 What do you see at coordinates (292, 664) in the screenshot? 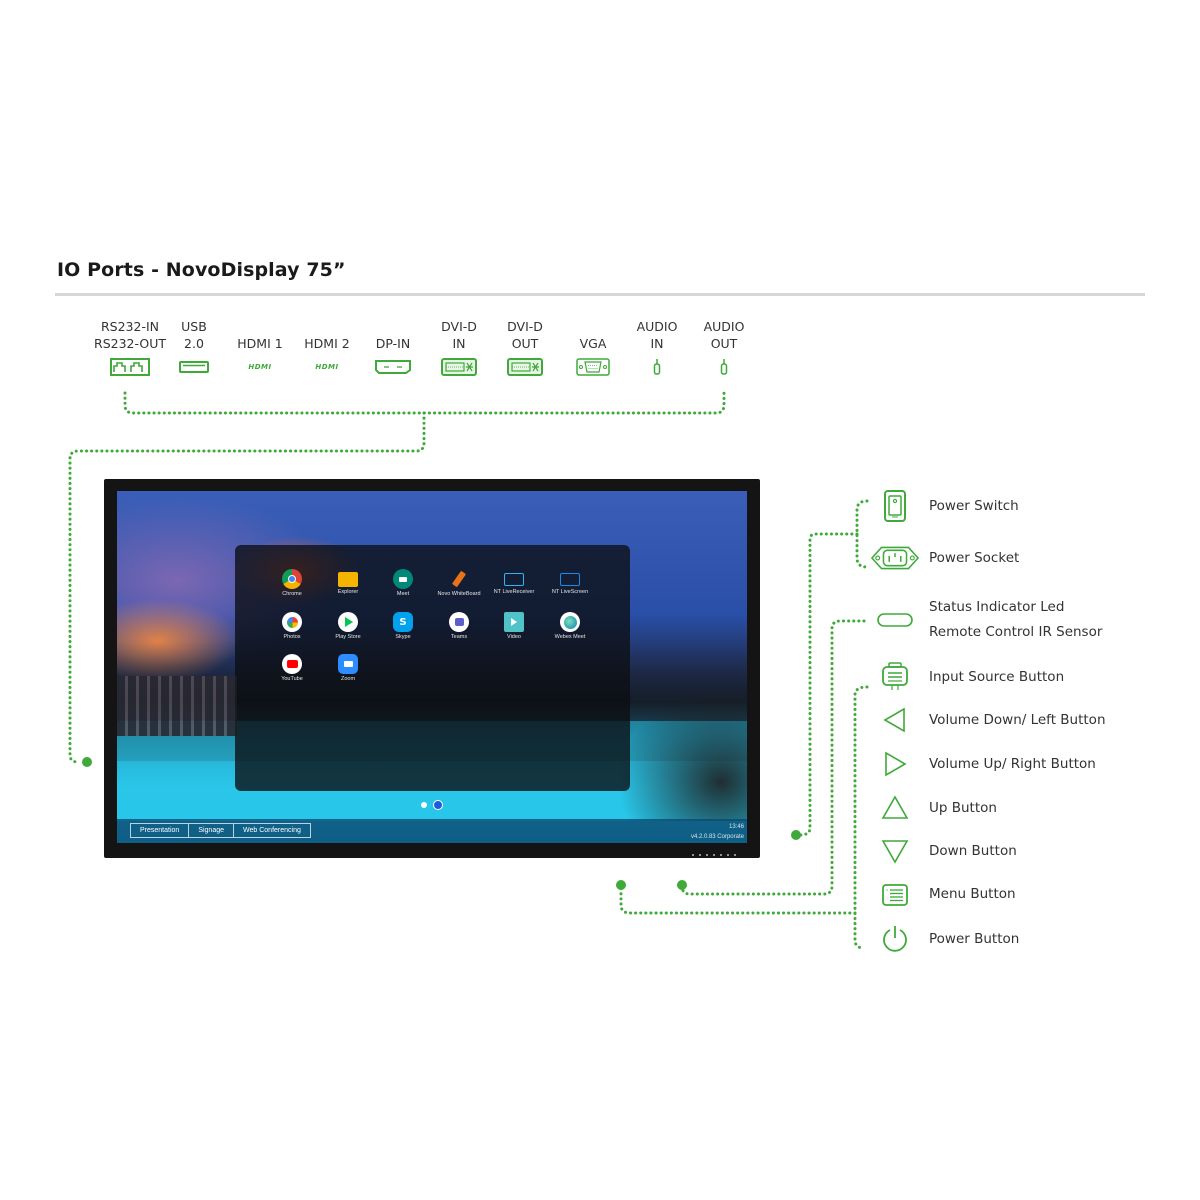
I see `youtube-icon` at bounding box center [292, 664].